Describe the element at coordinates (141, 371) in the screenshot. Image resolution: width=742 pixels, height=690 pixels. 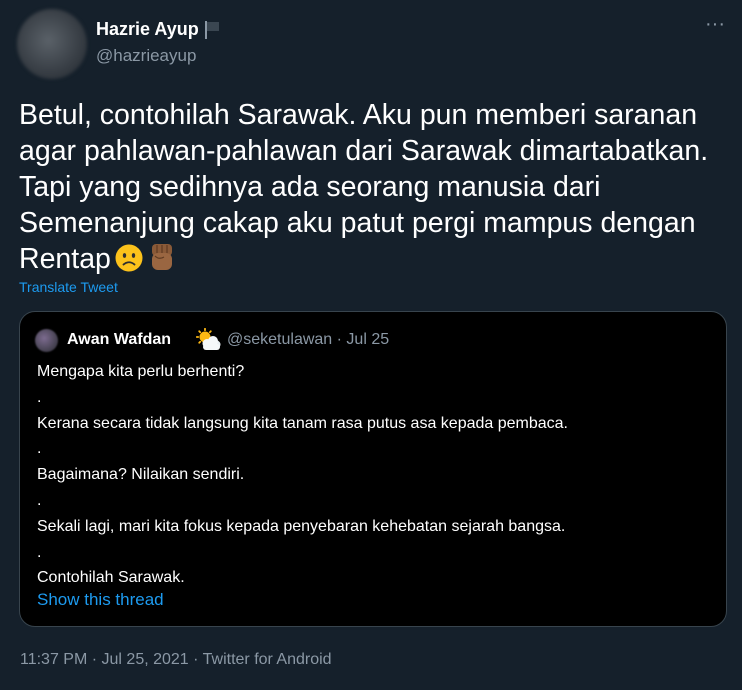
I see `quote-line: Mengapa kita perlu berhenti?` at that location.